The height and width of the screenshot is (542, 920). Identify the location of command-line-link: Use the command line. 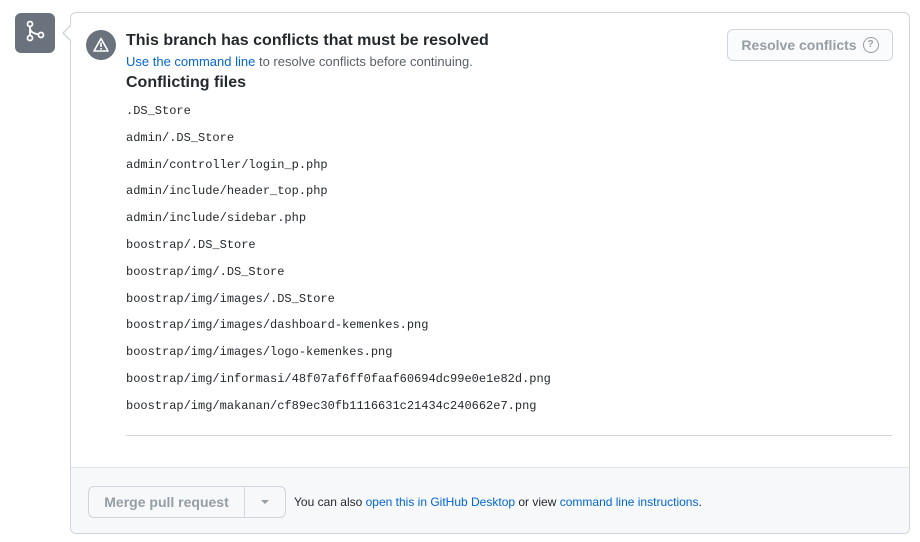
(190, 61).